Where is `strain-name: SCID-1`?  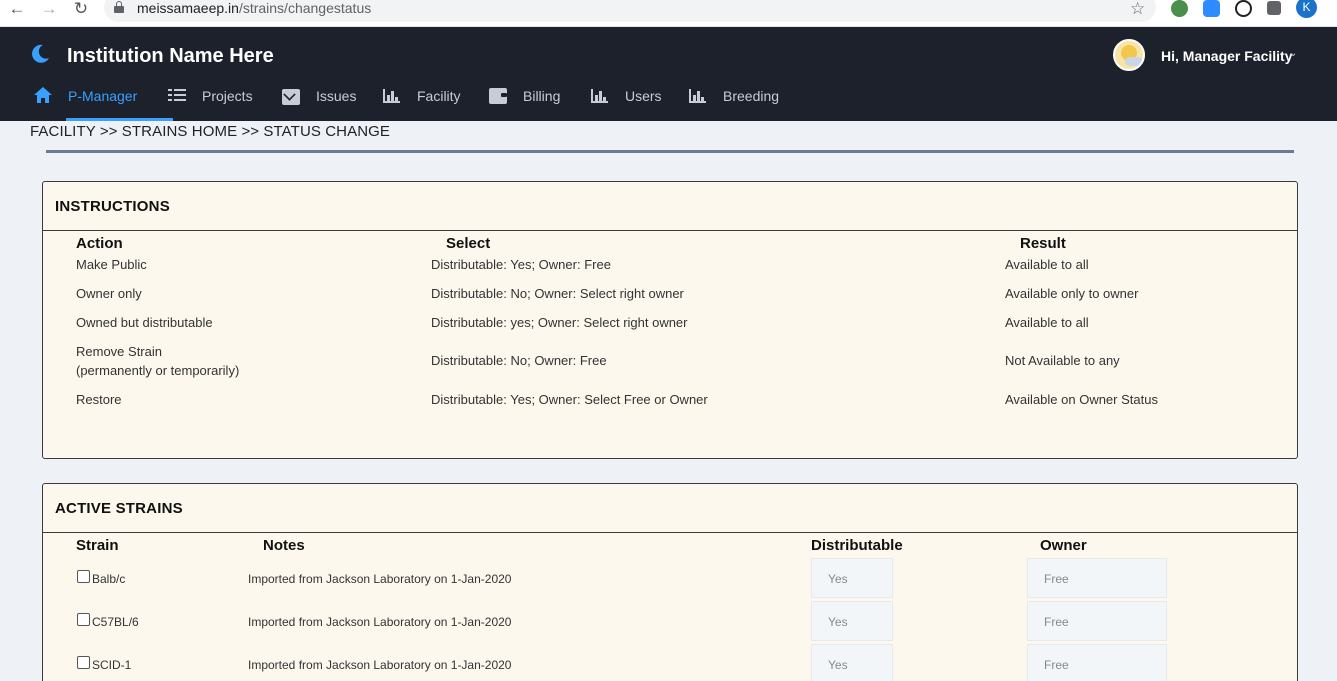
strain-name: SCID-1 is located at coordinates (112, 665).